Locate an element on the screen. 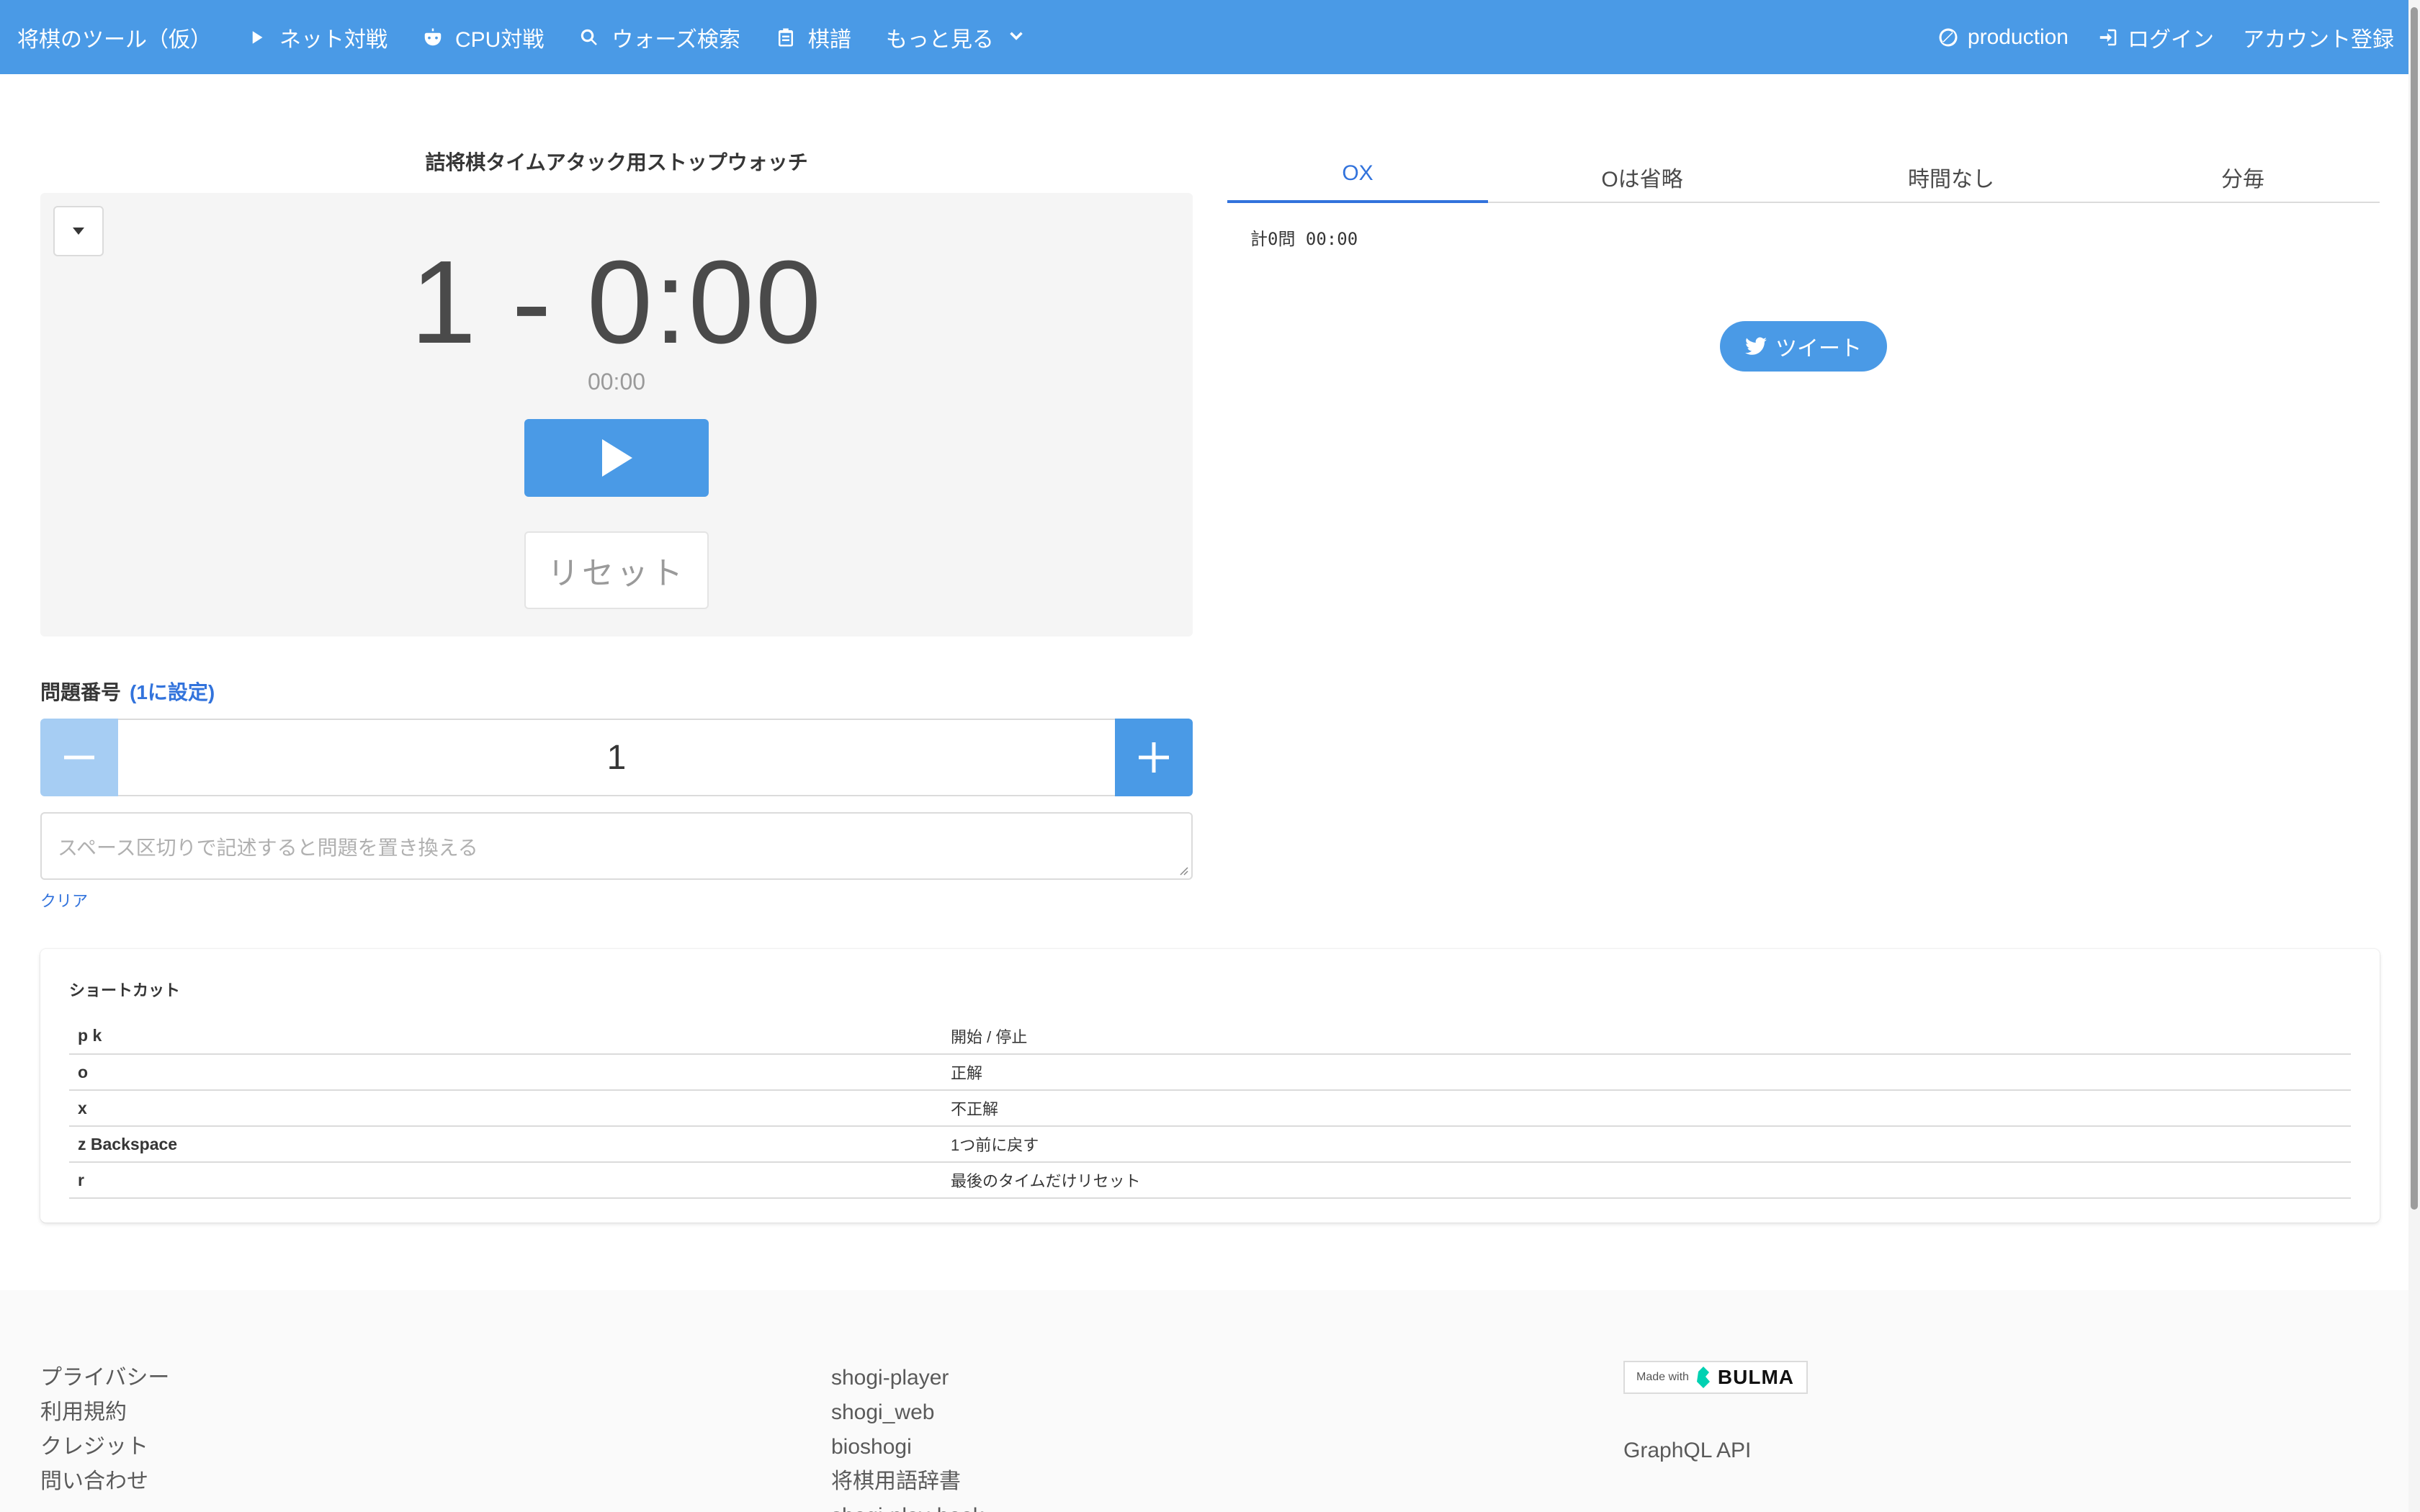 This screenshot has width=2420, height=1512. nav-item-online-battle: ネット対戦 is located at coordinates (317, 37).